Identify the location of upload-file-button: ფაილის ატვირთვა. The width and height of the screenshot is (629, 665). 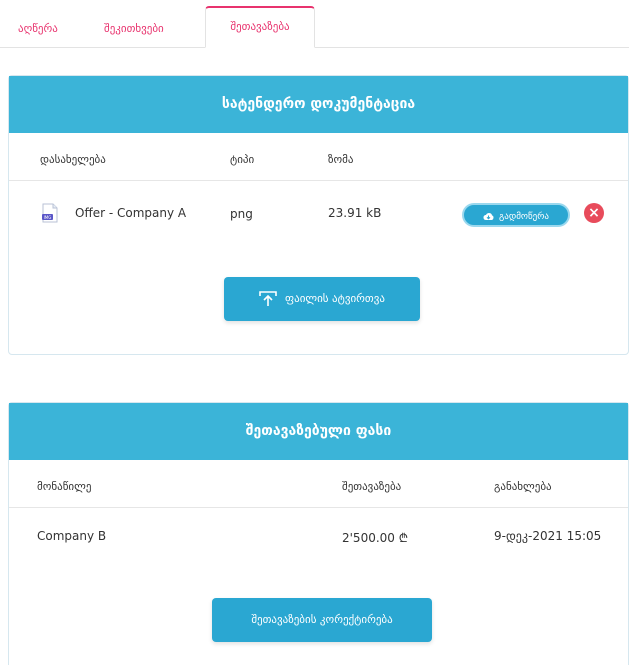
(322, 299).